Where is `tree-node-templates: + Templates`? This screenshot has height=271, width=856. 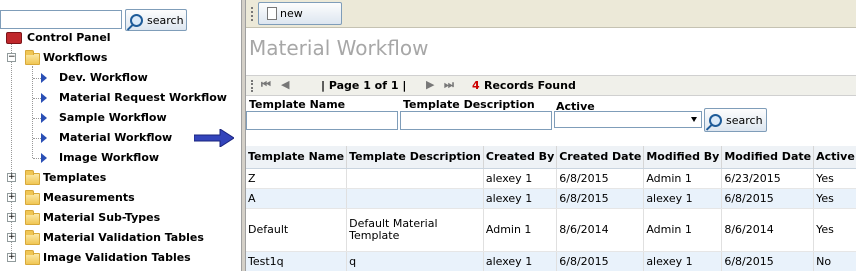 tree-node-templates: + Templates is located at coordinates (100, 178).